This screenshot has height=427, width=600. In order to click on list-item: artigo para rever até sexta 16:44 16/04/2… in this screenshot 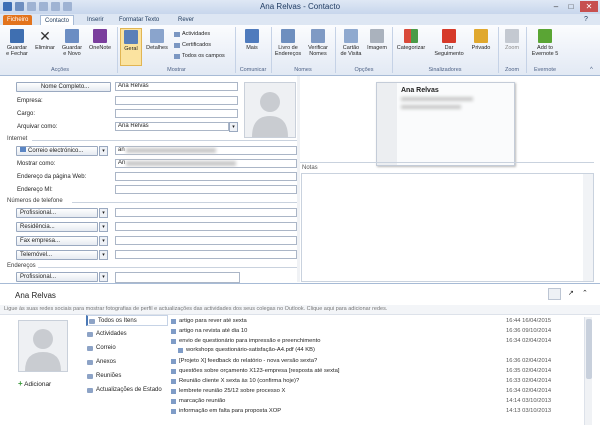, I will do `click(376, 321)`.